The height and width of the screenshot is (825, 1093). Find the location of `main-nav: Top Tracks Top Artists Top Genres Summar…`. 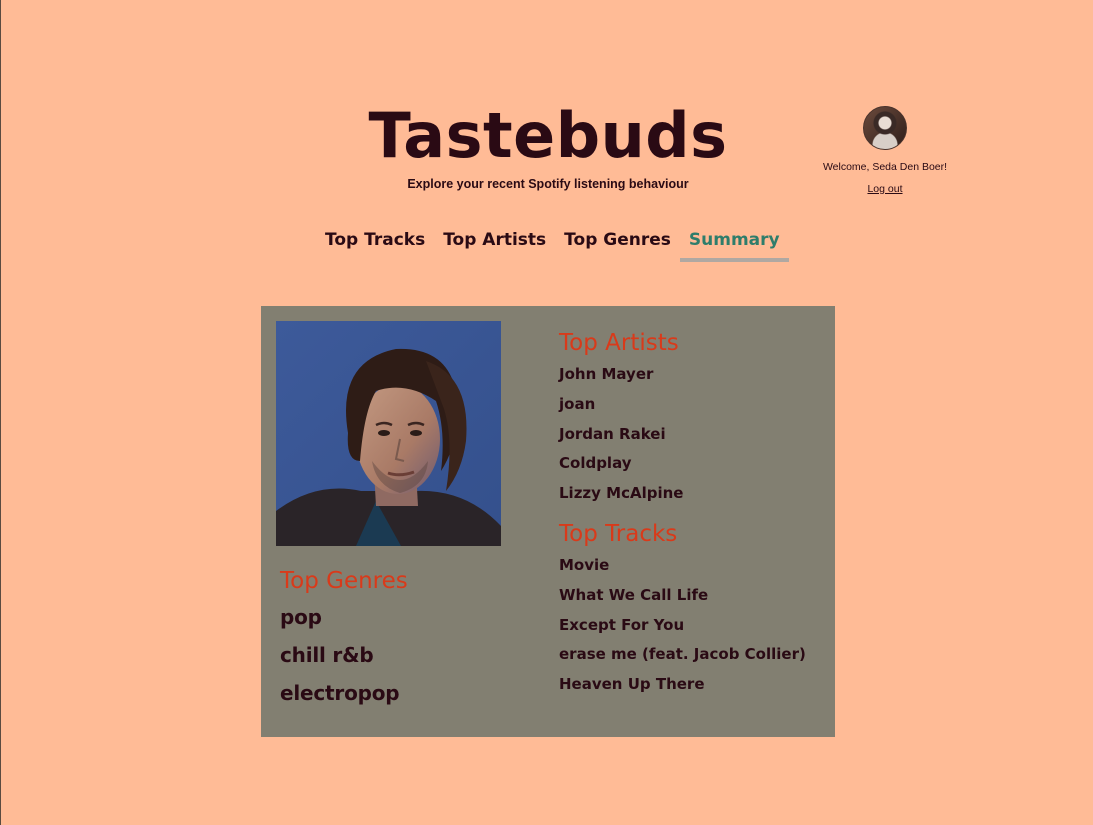

main-nav: Top Tracks Top Artists Top Genres Summar… is located at coordinates (552, 244).